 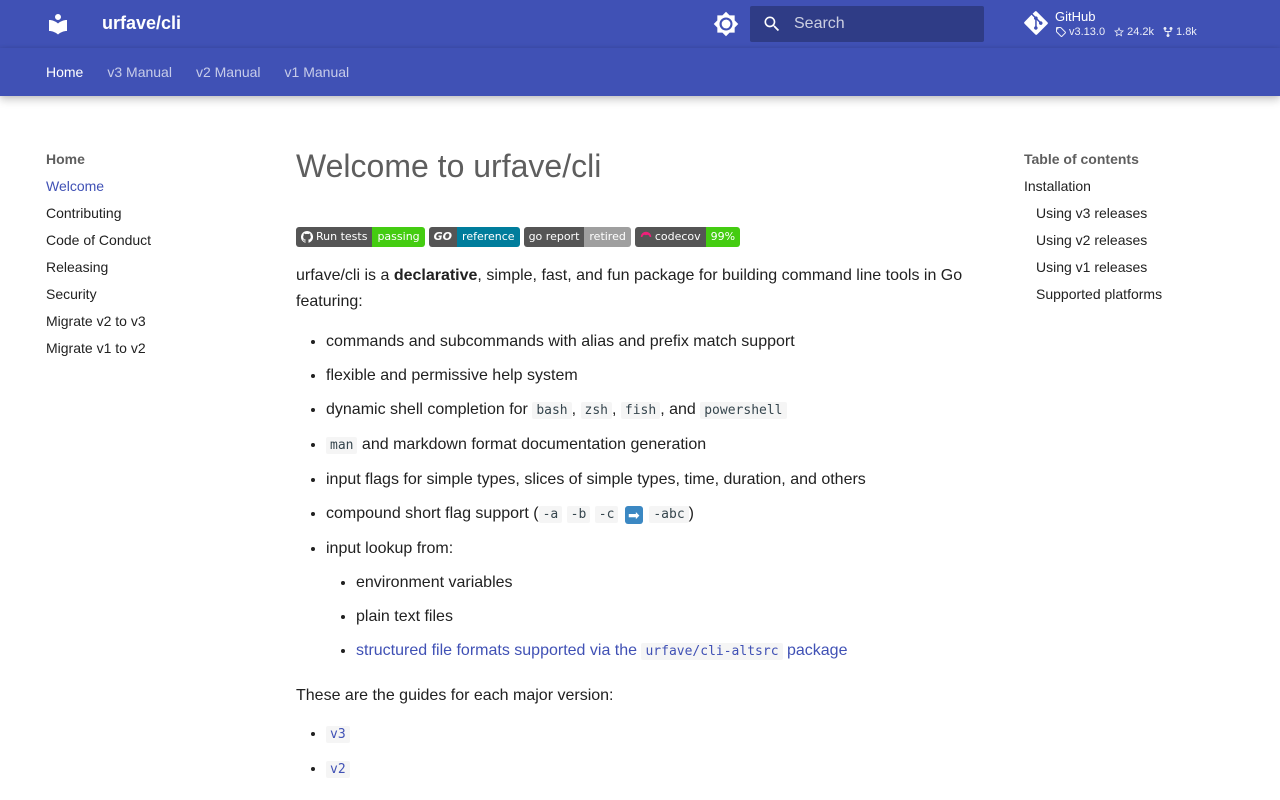 What do you see at coordinates (651, 769) in the screenshot?
I see `list-item: v2` at bounding box center [651, 769].